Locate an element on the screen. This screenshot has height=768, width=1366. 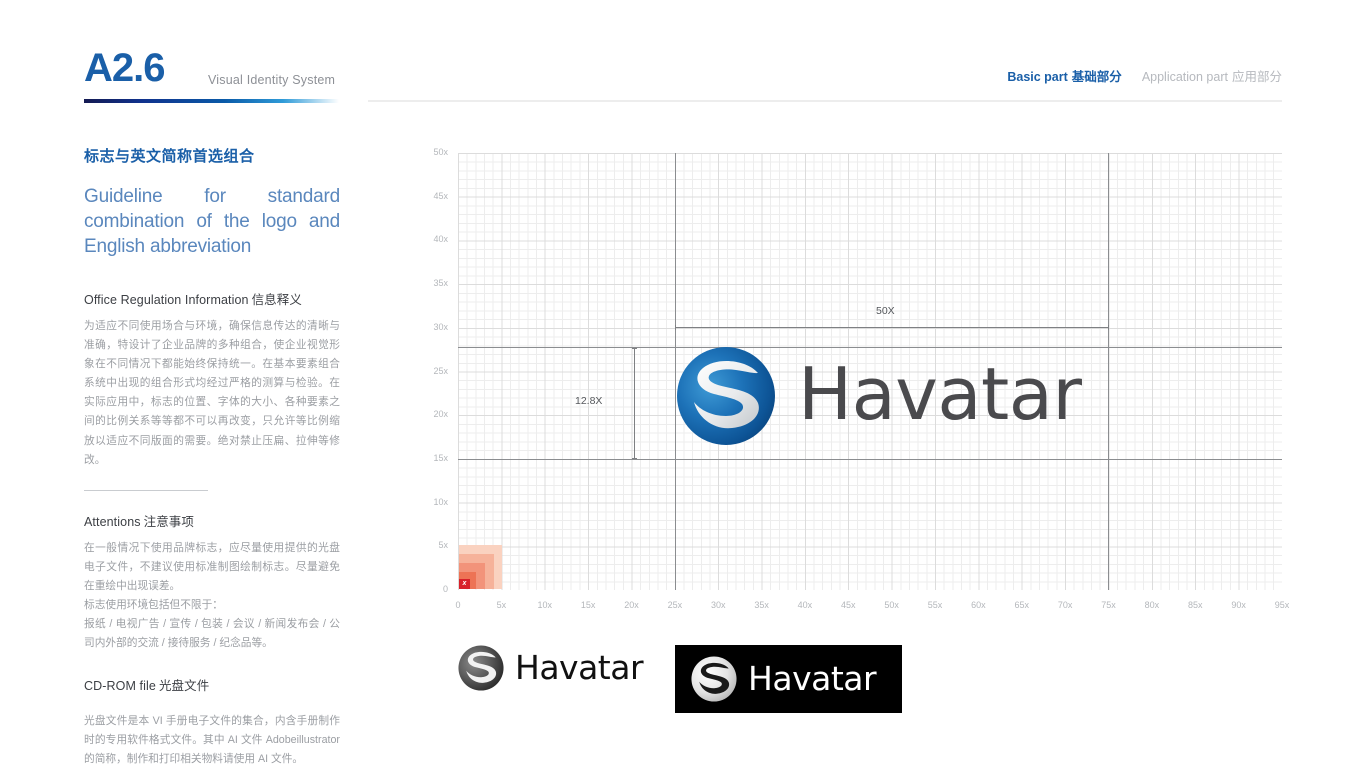
guide-line-vertical-75x is located at coordinates (1109, 371).